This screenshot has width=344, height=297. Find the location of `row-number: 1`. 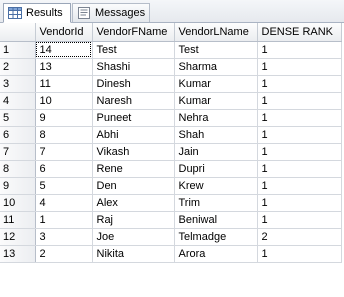

row-number: 1 is located at coordinates (18, 50).